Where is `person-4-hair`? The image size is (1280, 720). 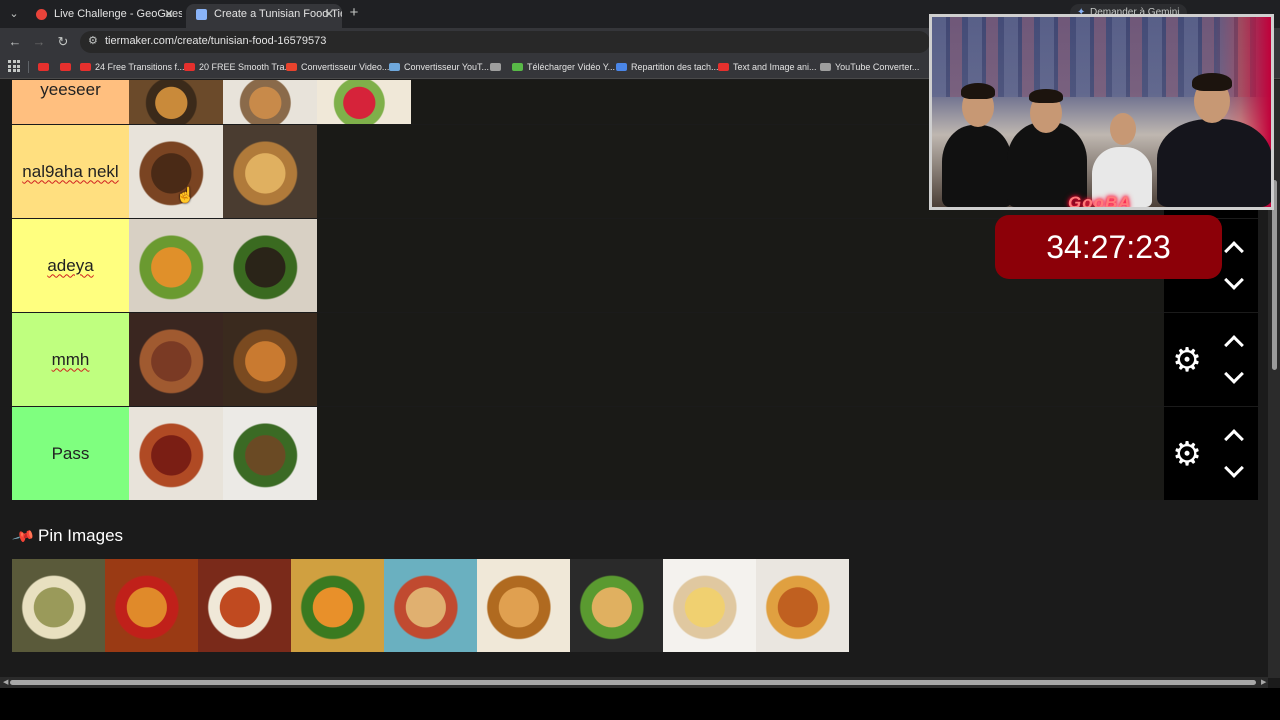
person-4-hair is located at coordinates (1212, 82).